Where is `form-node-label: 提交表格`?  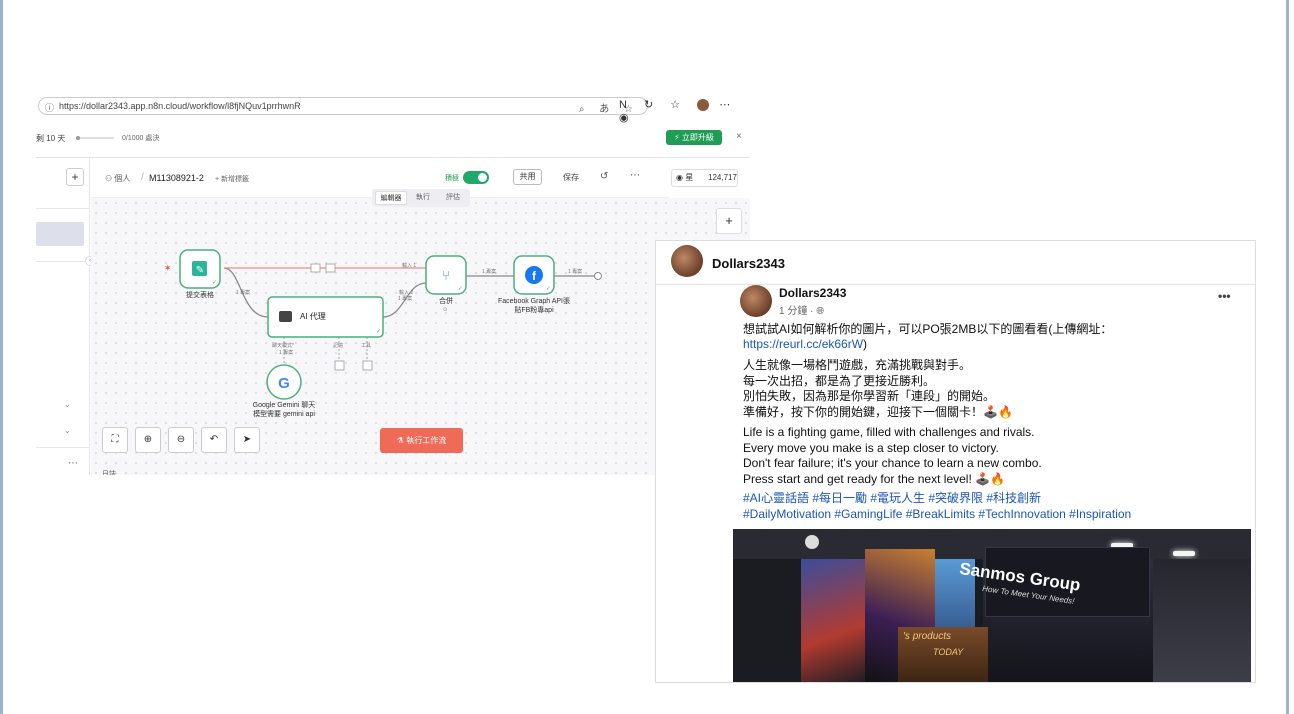
form-node-label: 提交表格 is located at coordinates (200, 295).